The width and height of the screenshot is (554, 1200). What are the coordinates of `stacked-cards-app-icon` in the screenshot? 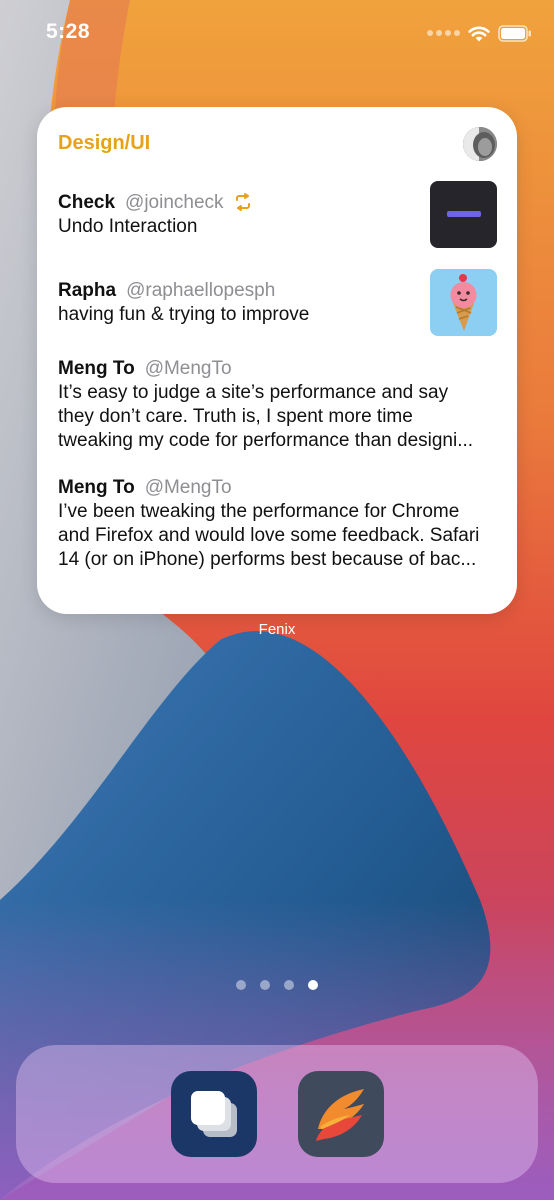 It's located at (214, 1114).